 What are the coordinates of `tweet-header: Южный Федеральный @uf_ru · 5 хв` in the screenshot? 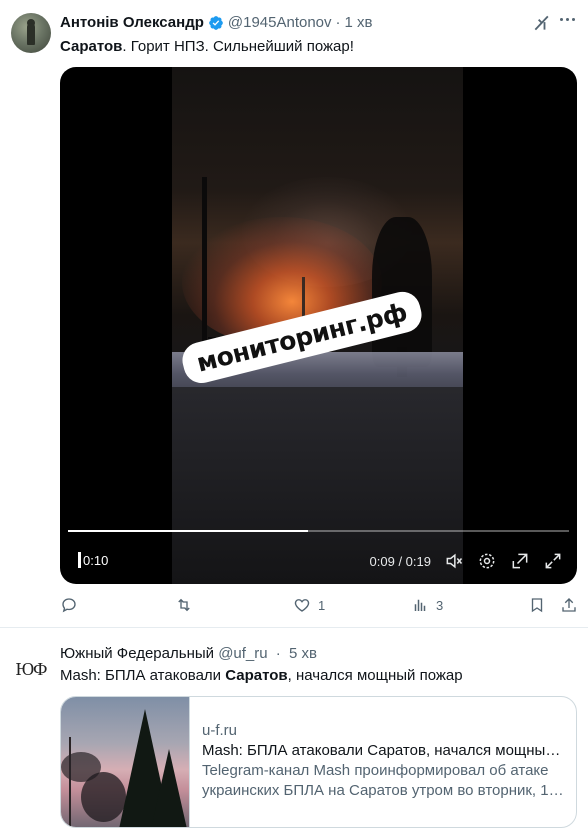 It's located at (188, 653).